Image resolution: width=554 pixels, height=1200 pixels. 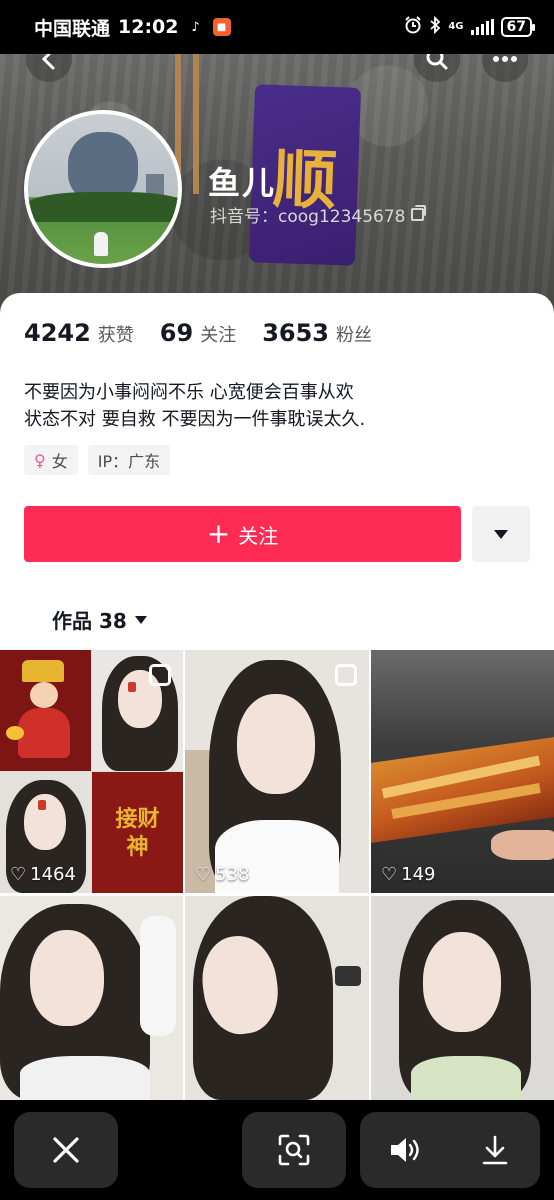 I want to click on status-bar: 中国联通 12:02 ♪ ■ 4G 67, so click(x=277, y=27).